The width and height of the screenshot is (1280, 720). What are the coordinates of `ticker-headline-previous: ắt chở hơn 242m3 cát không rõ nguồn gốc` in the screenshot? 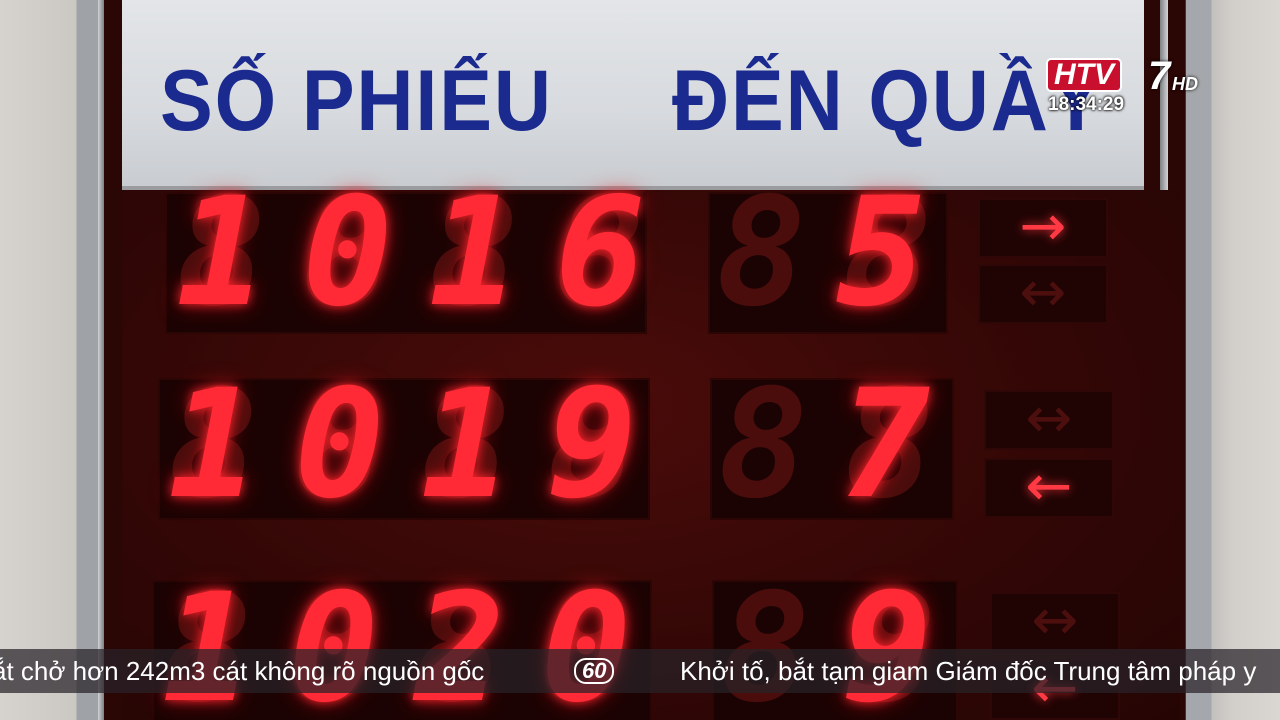 It's located at (242, 671).